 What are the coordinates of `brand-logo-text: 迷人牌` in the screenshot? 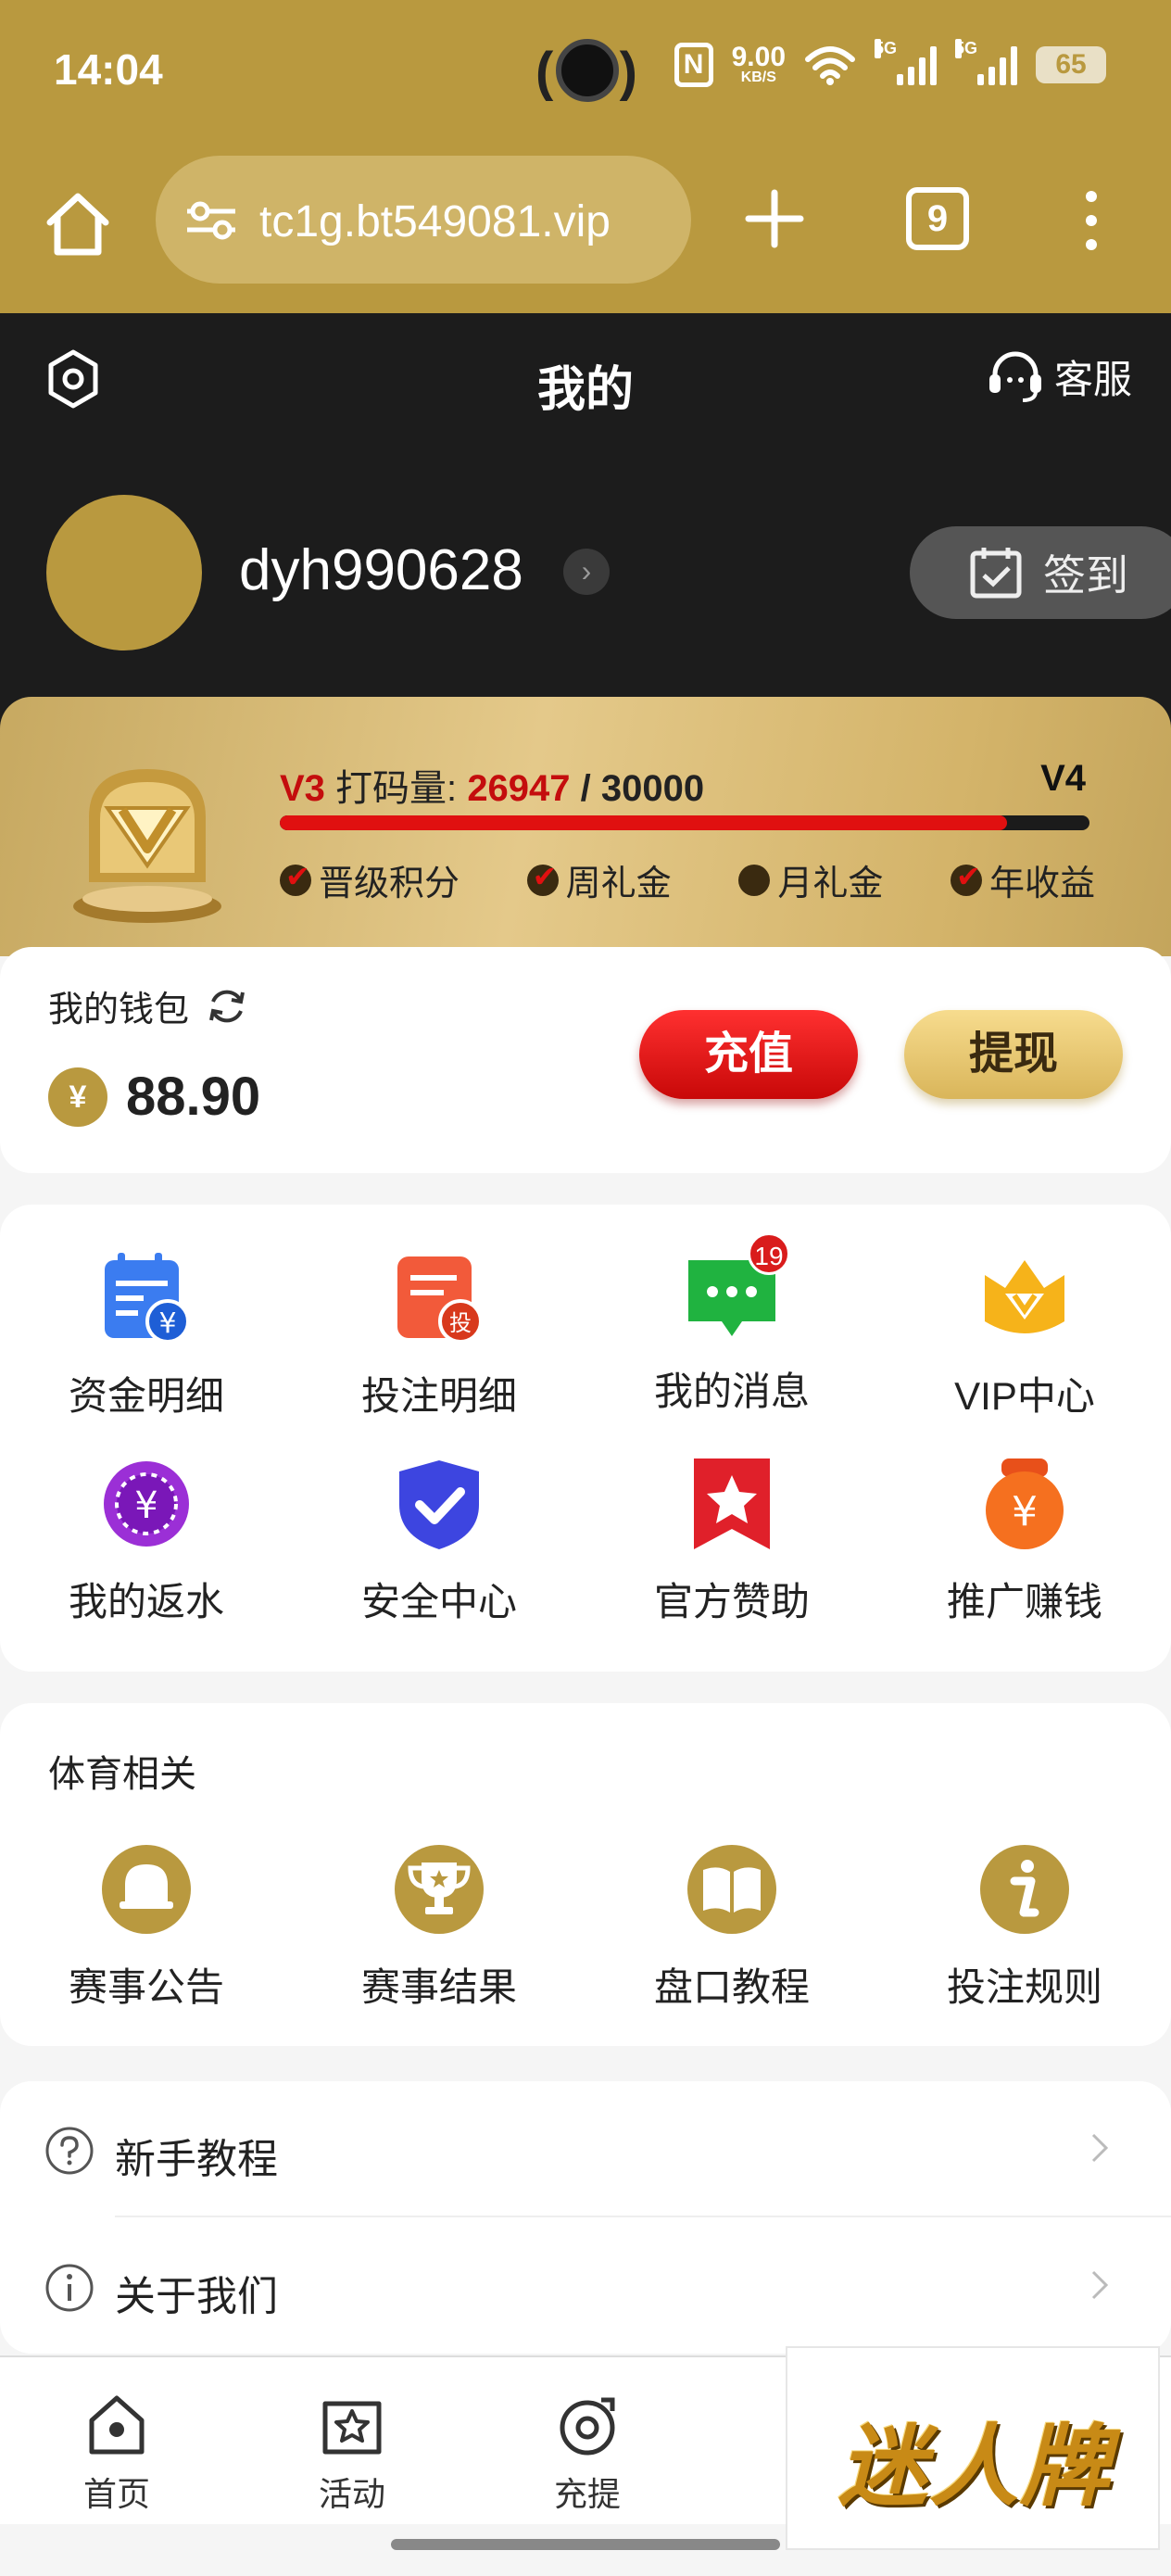 It's located at (975, 2466).